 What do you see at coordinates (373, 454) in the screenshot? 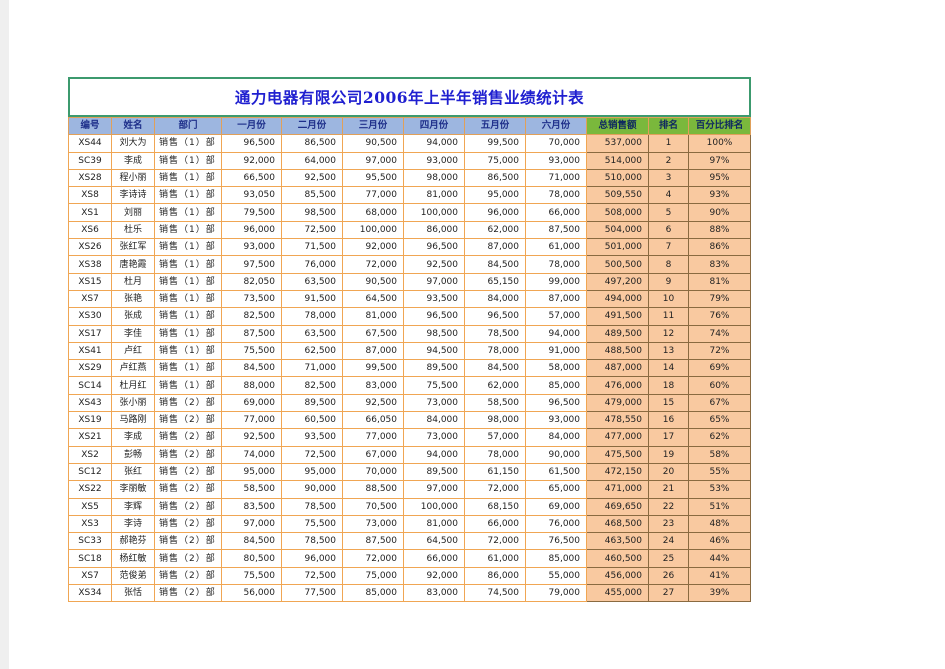
I see `cell-mar: 67,000` at bounding box center [373, 454].